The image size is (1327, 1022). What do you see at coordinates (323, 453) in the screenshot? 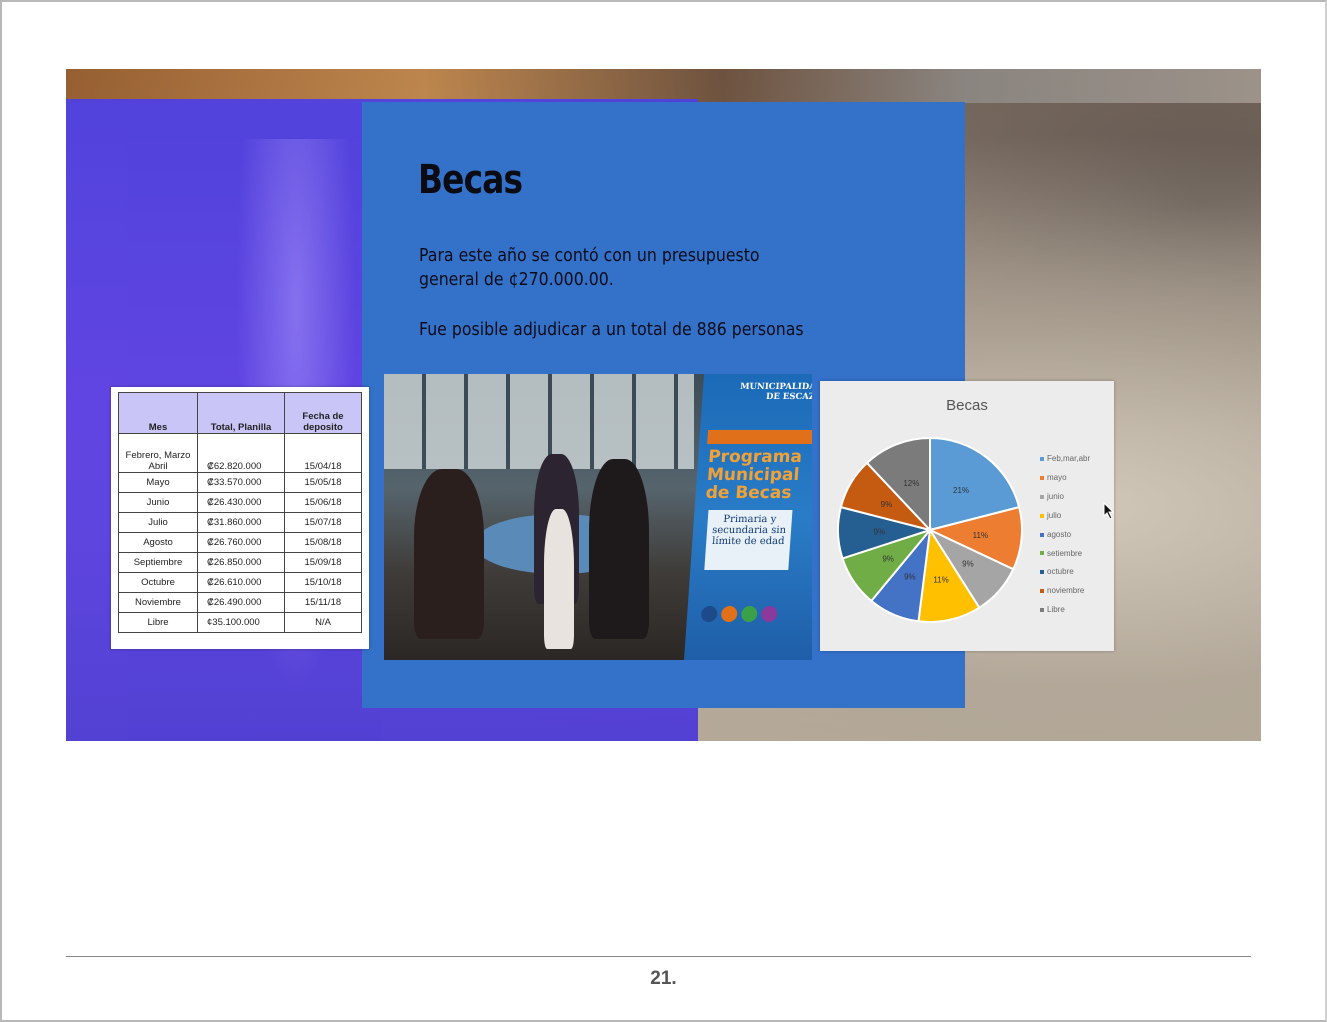
I see `cell-deposit-date: 15/04/18` at bounding box center [323, 453].